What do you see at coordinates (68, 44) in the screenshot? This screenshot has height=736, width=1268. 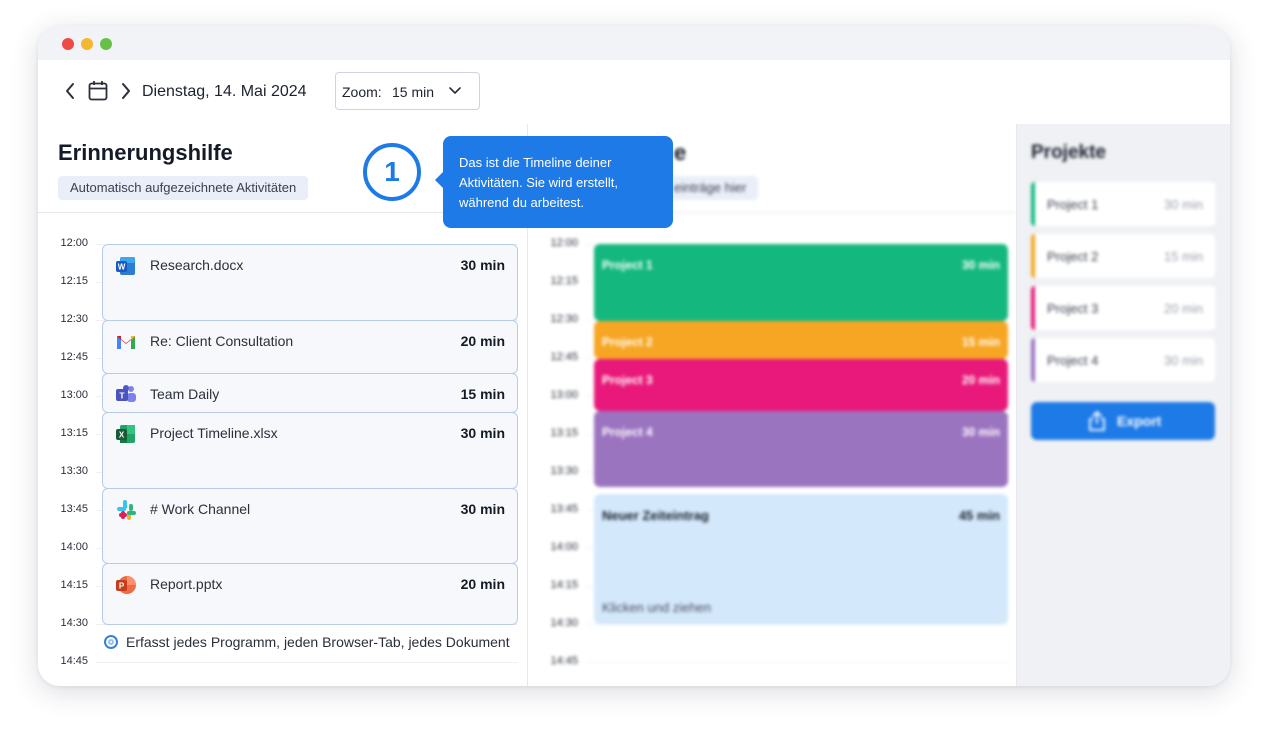 I see `close-window-button` at bounding box center [68, 44].